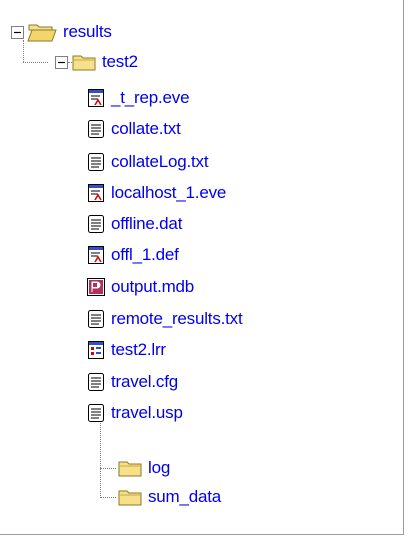 Image resolution: width=408 pixels, height=537 pixels. I want to click on tree-node-file: travel.cfg, so click(132, 382).